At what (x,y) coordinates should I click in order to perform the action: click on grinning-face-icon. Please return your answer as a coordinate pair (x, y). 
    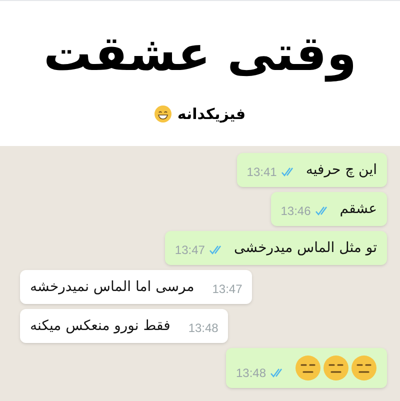
    Looking at the image, I should click on (163, 114).